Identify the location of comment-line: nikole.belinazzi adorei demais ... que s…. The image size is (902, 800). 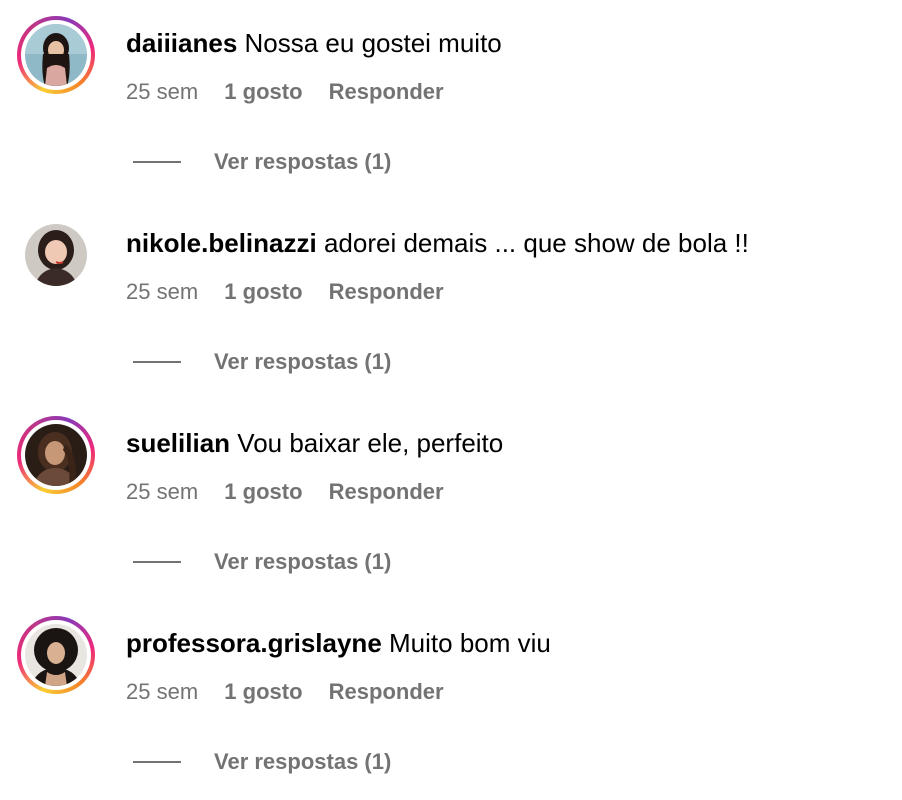
(437, 243).